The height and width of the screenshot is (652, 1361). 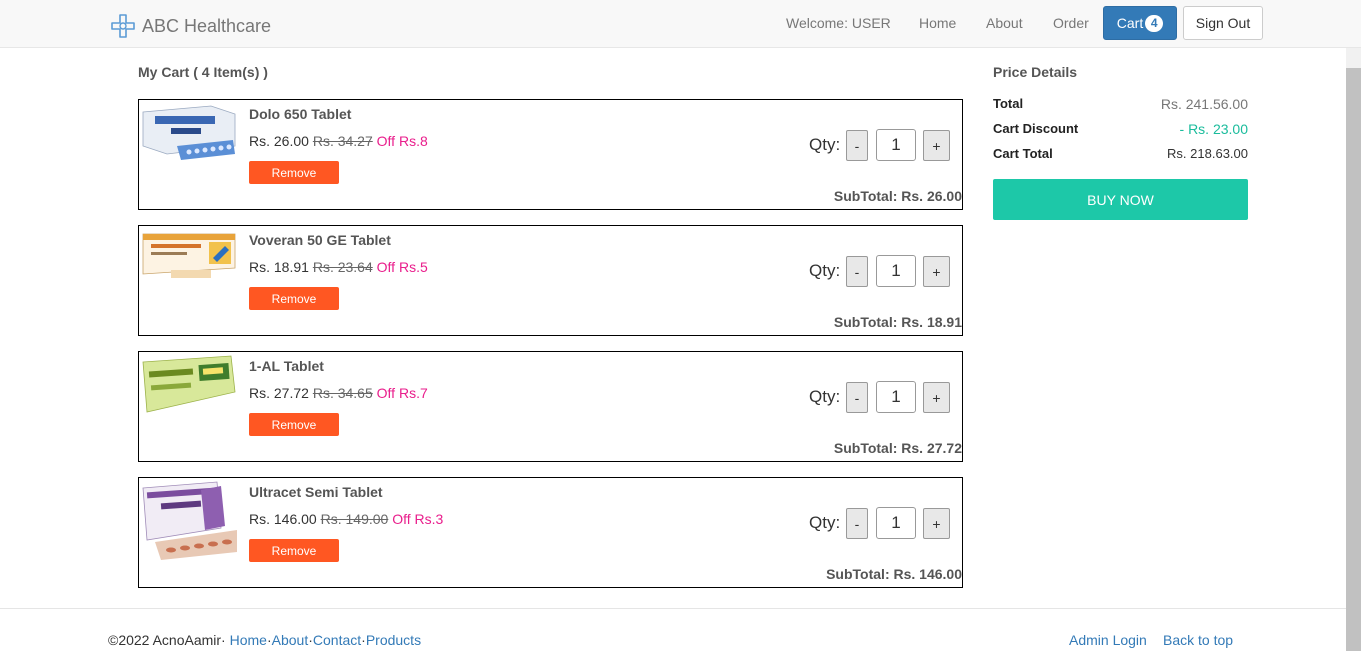 I want to click on item-old-price: Rs. 149.00, so click(x=354, y=519).